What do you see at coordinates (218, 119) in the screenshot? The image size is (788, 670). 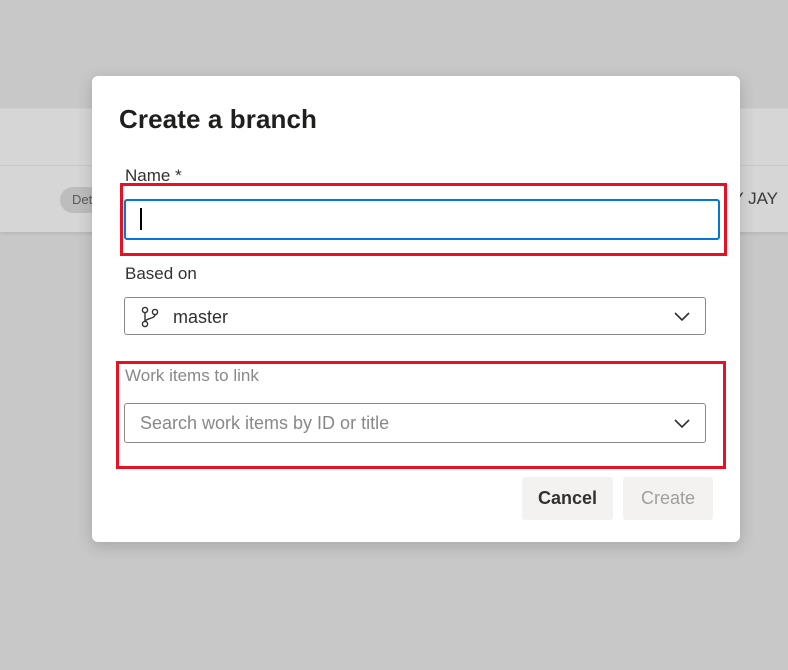 I see `dialog-title: Create a branch` at bounding box center [218, 119].